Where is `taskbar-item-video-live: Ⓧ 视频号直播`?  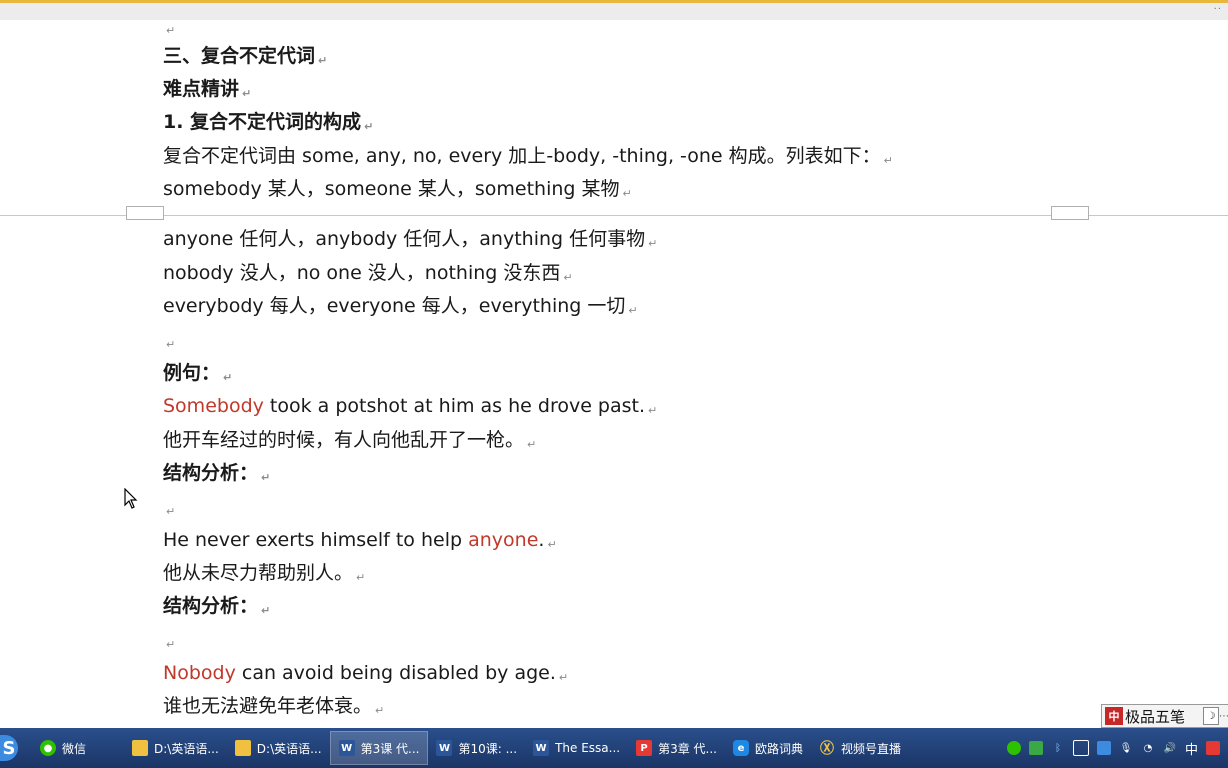
taskbar-item-video-live: Ⓧ 视频号直播 is located at coordinates (860, 748).